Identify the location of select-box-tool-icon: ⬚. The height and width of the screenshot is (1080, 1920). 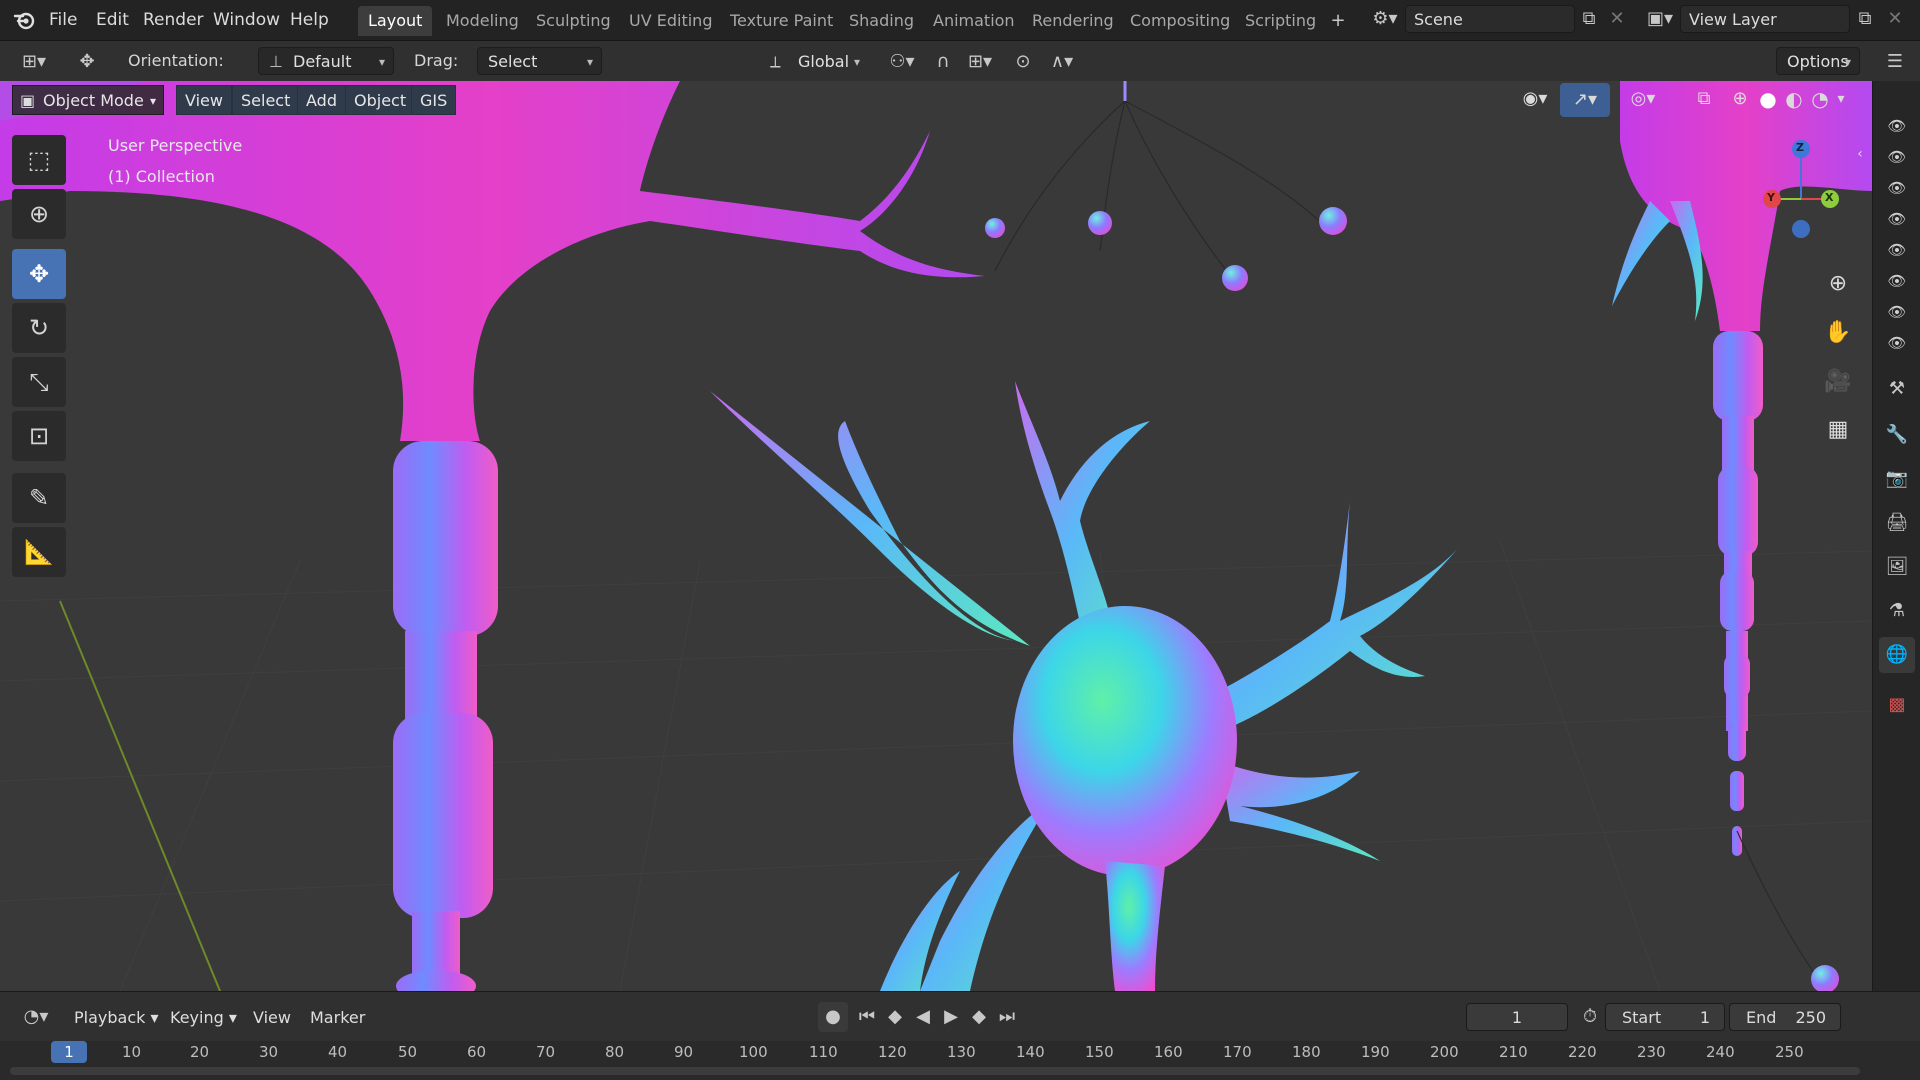
(39, 160).